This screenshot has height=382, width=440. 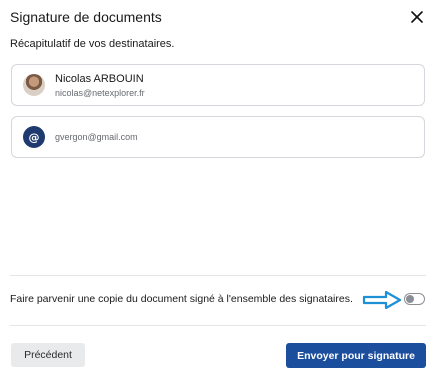 What do you see at coordinates (96, 137) in the screenshot?
I see `recipient-email: gvergon@gmail.com` at bounding box center [96, 137].